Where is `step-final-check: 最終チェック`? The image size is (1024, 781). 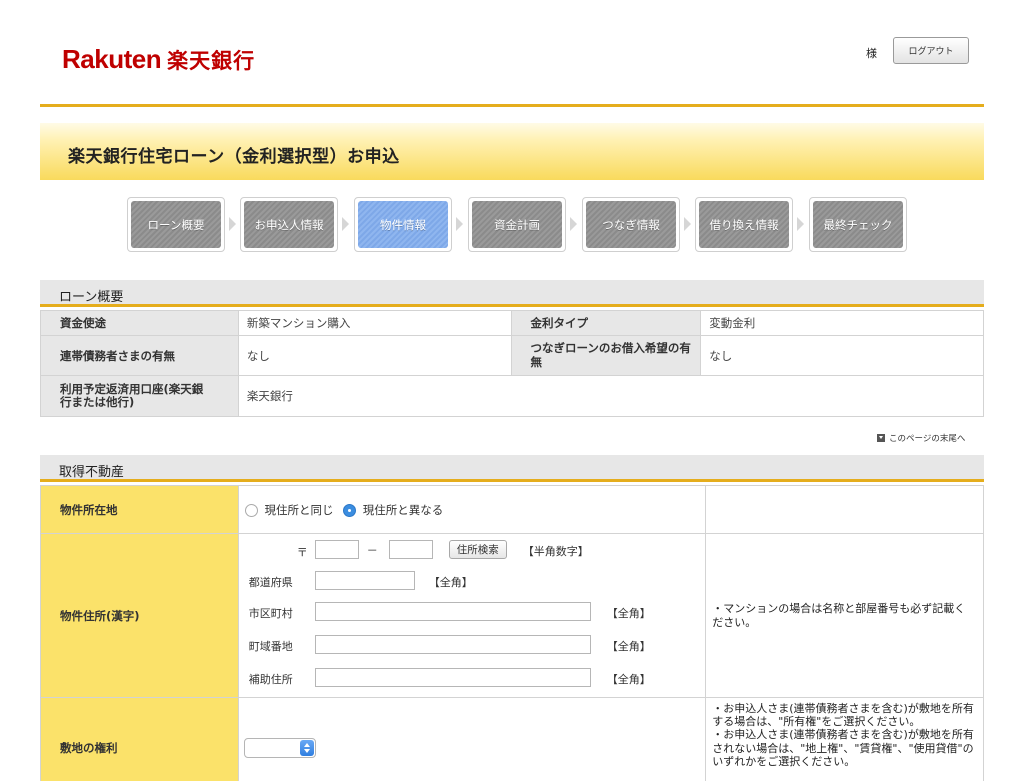 step-final-check: 最終チェック is located at coordinates (858, 224).